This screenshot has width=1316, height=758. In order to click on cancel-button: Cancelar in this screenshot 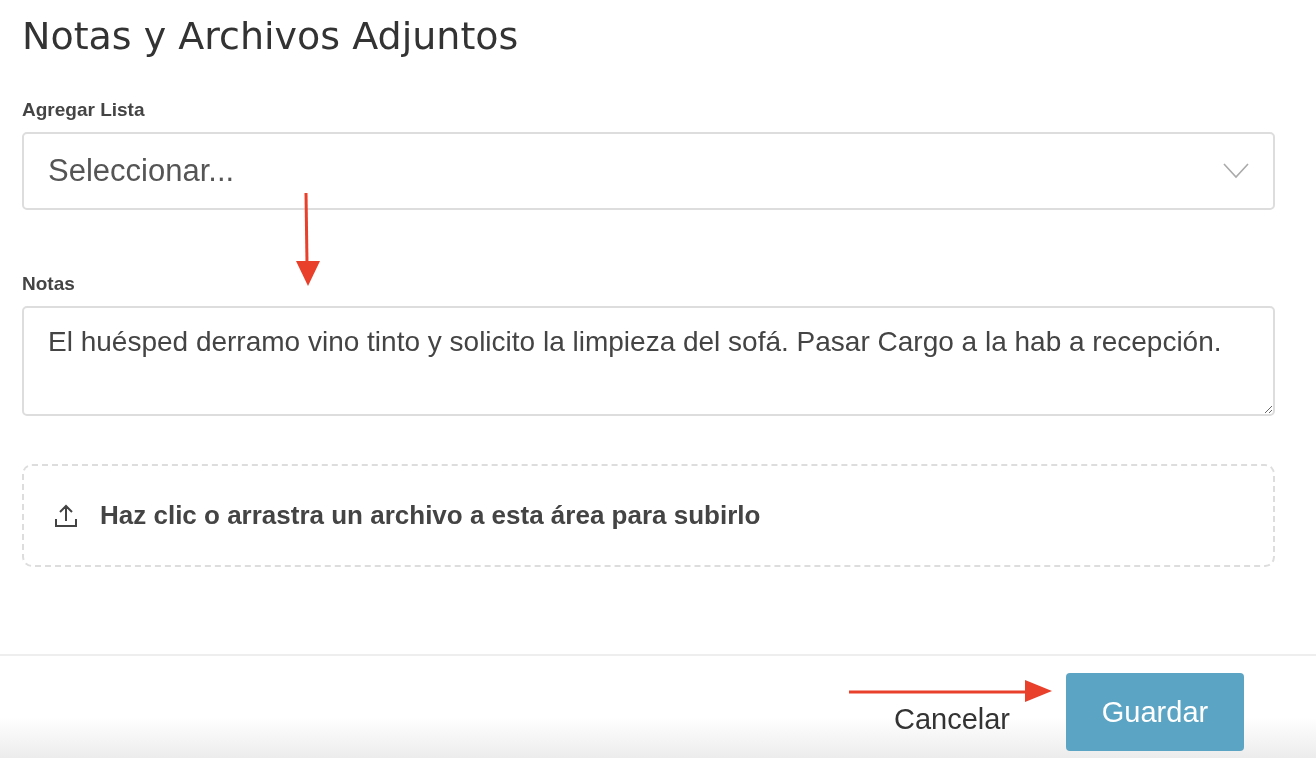, I will do `click(951, 719)`.